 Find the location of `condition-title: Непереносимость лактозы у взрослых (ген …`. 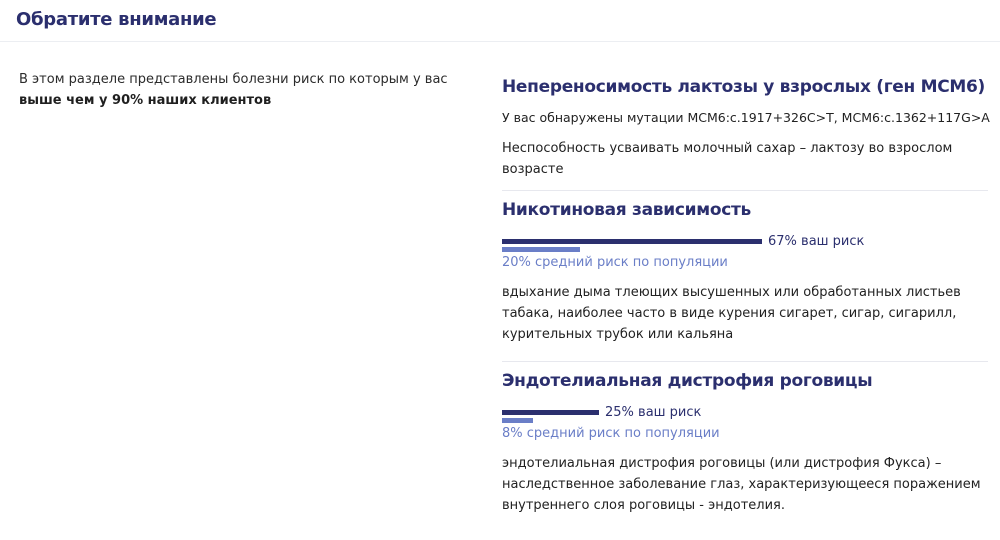

condition-title: Непереносимость лактозы у взрослых (ген … is located at coordinates (744, 87).